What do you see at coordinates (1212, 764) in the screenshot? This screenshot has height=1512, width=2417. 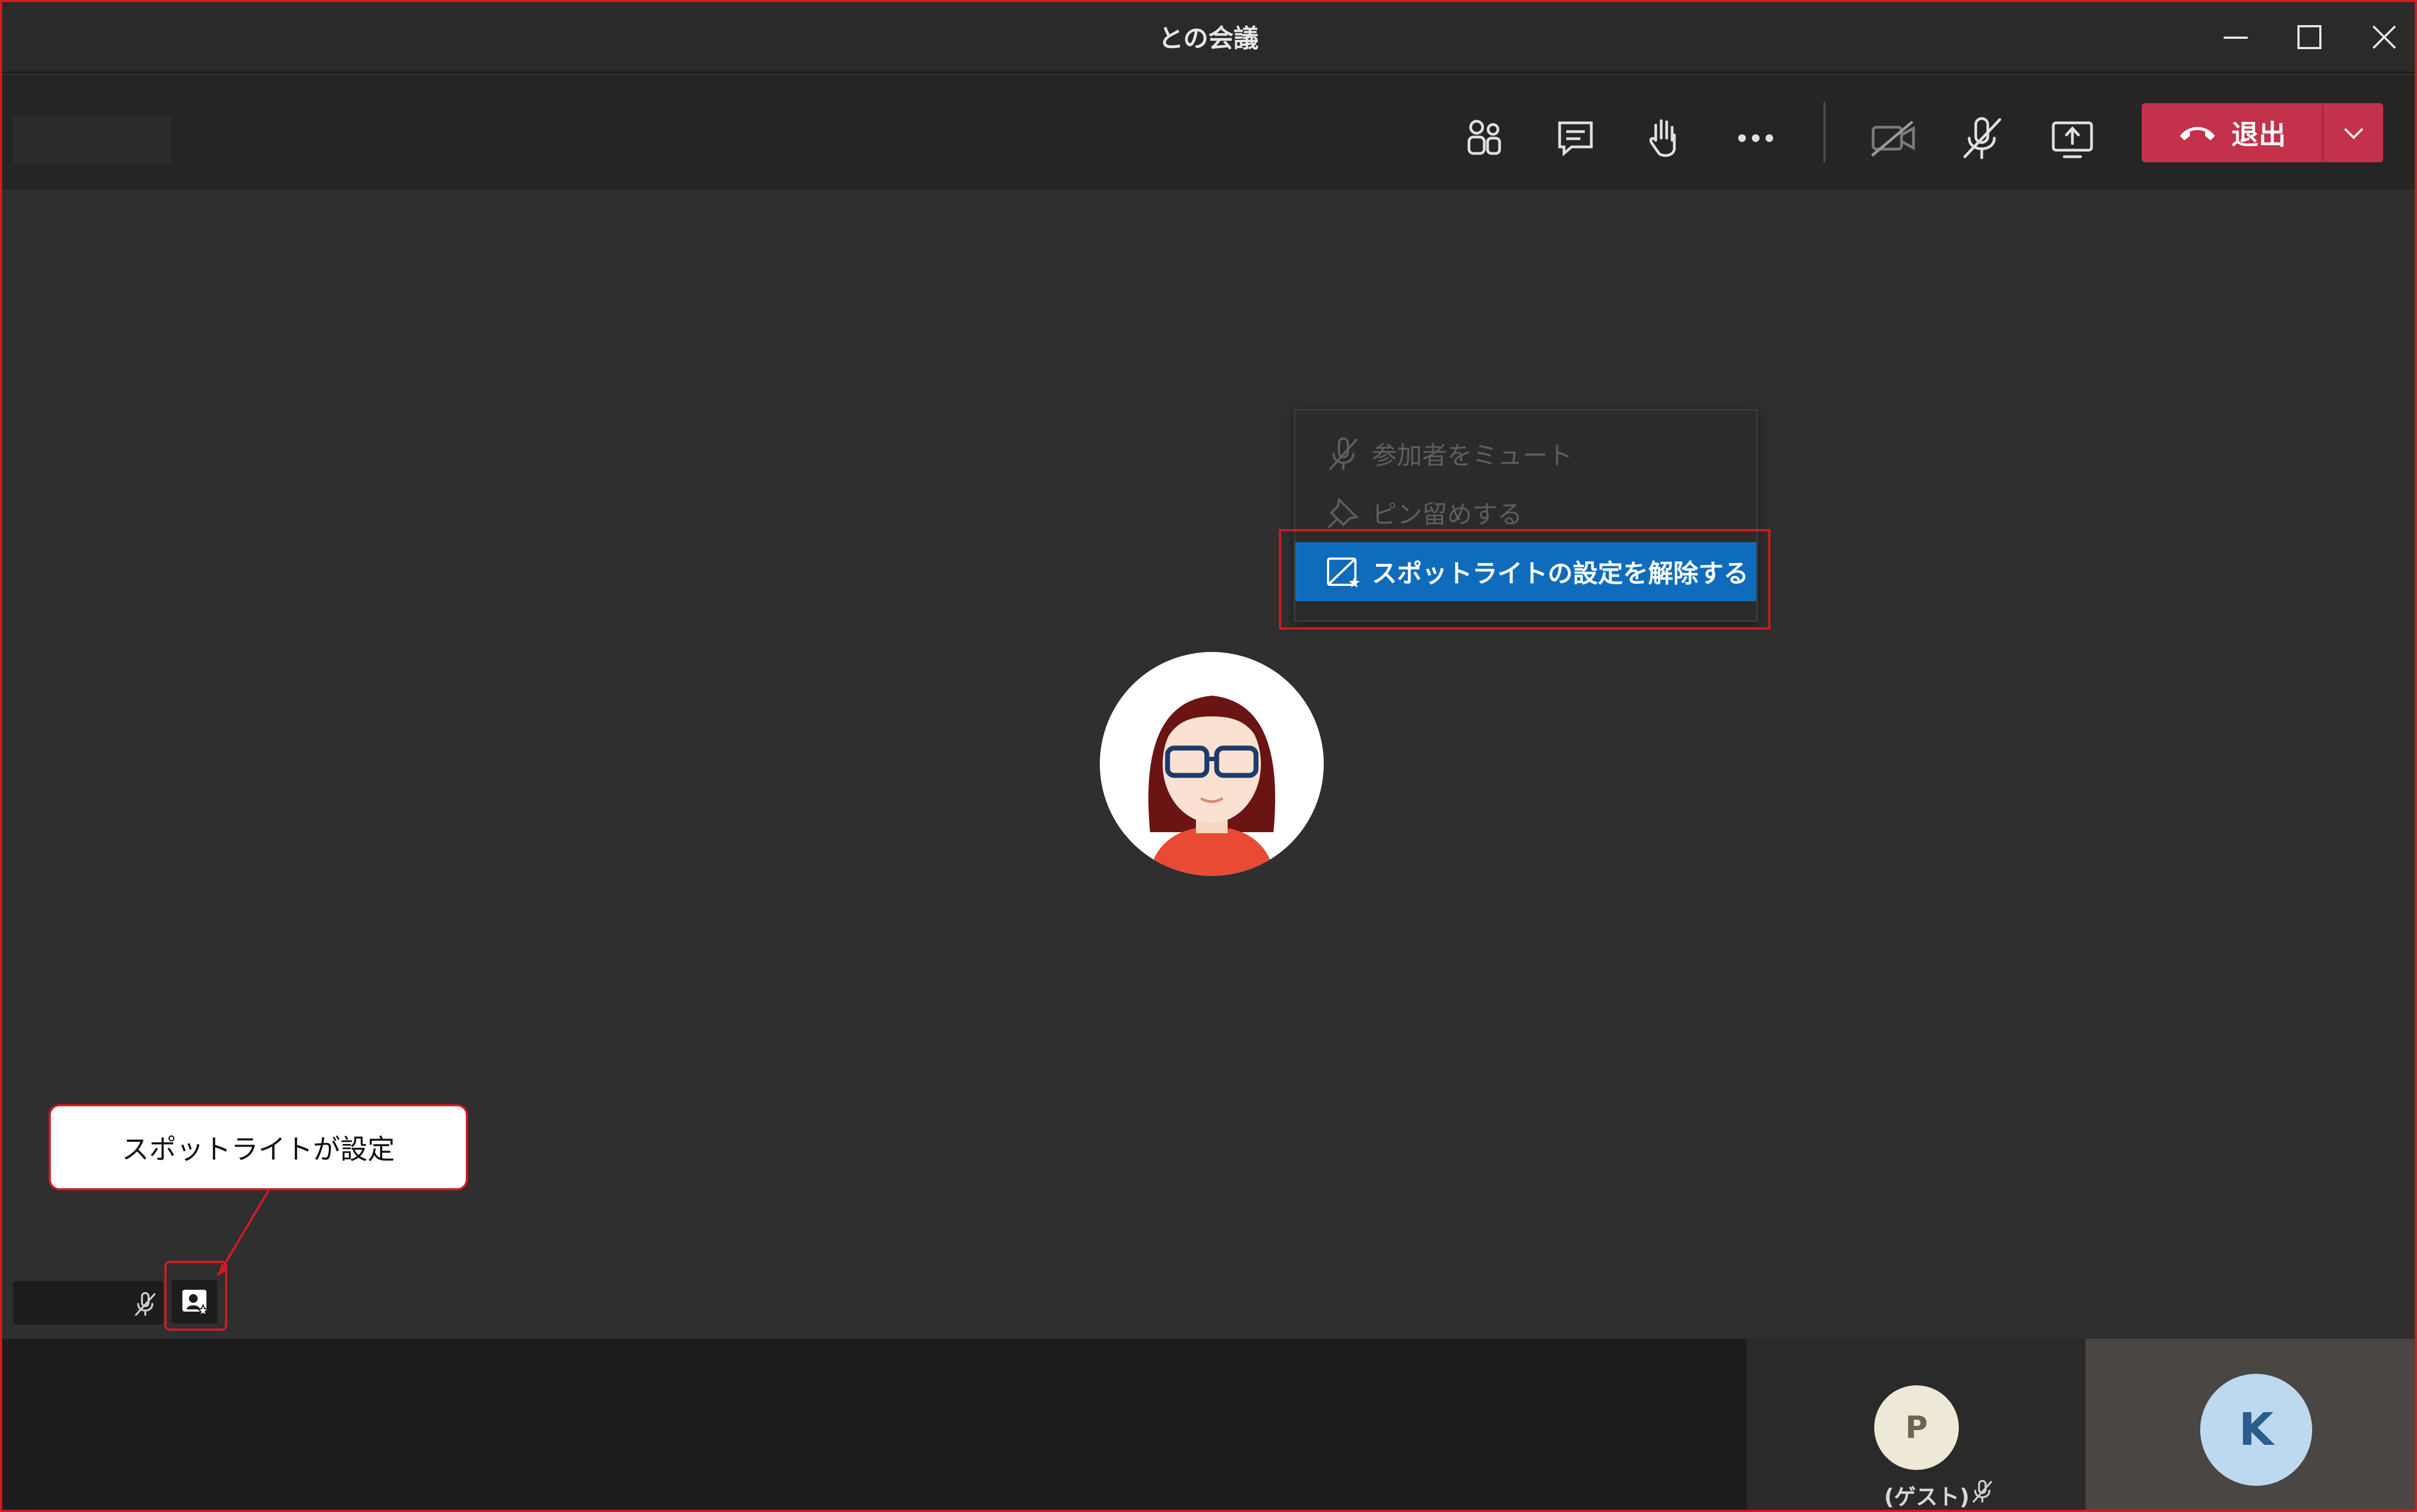 I see `participant-avatar` at bounding box center [1212, 764].